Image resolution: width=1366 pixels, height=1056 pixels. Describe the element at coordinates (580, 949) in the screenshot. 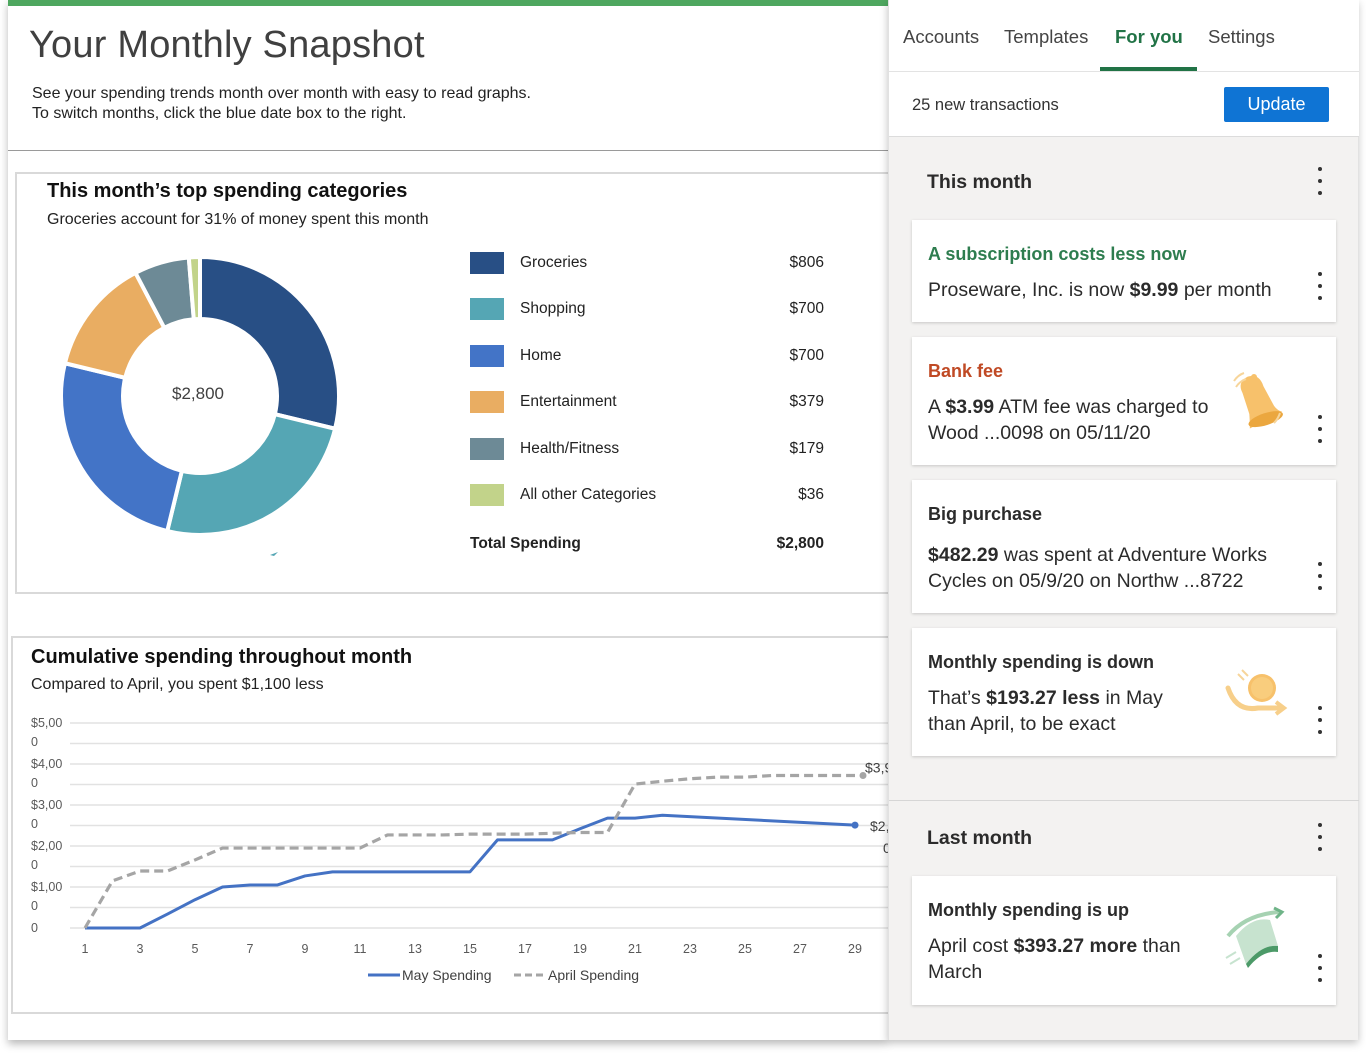

I see `x-tick-label: 19` at that location.